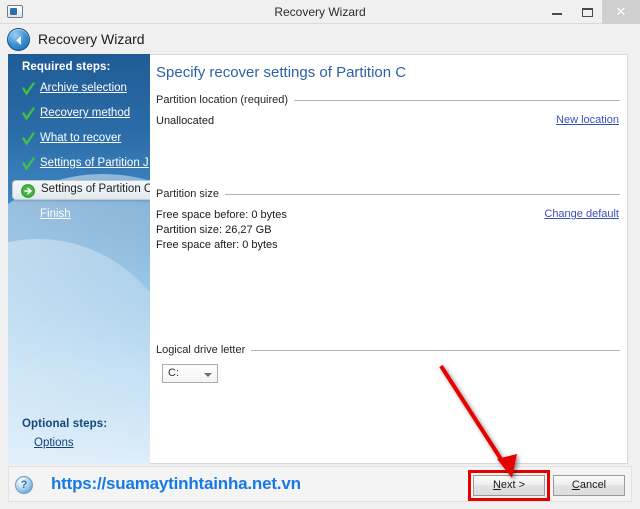 The width and height of the screenshot is (640, 509). I want to click on maximize-button, so click(587, 12).